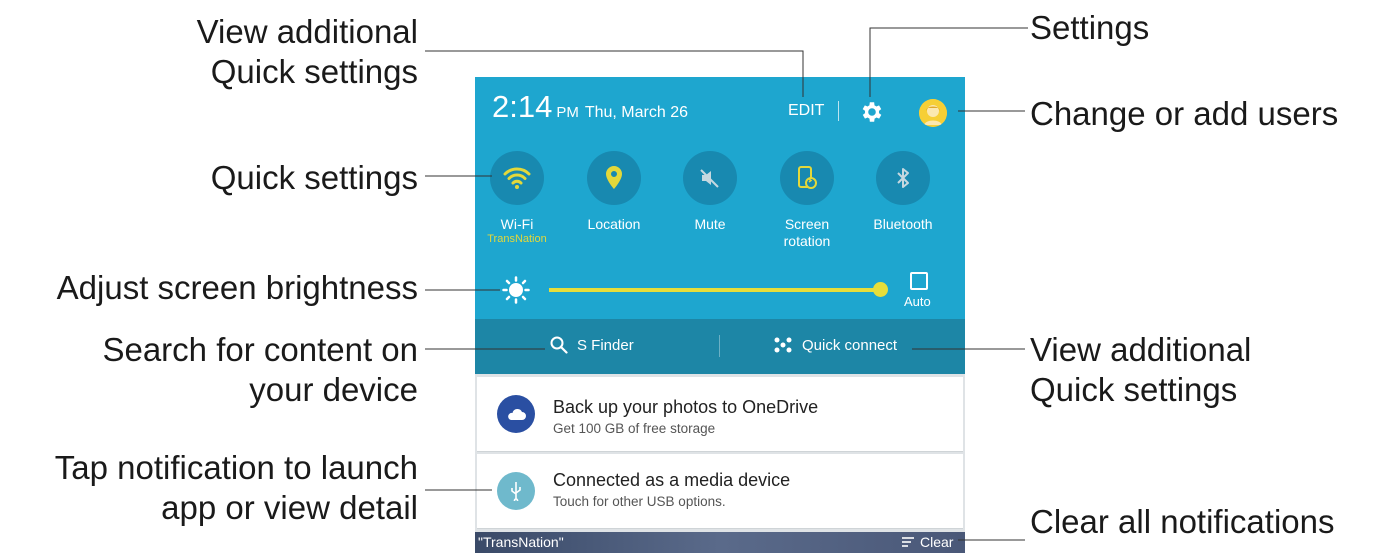 This screenshot has height=553, width=1385. What do you see at coordinates (289, 507) in the screenshot?
I see `callout-line: app or view detail` at bounding box center [289, 507].